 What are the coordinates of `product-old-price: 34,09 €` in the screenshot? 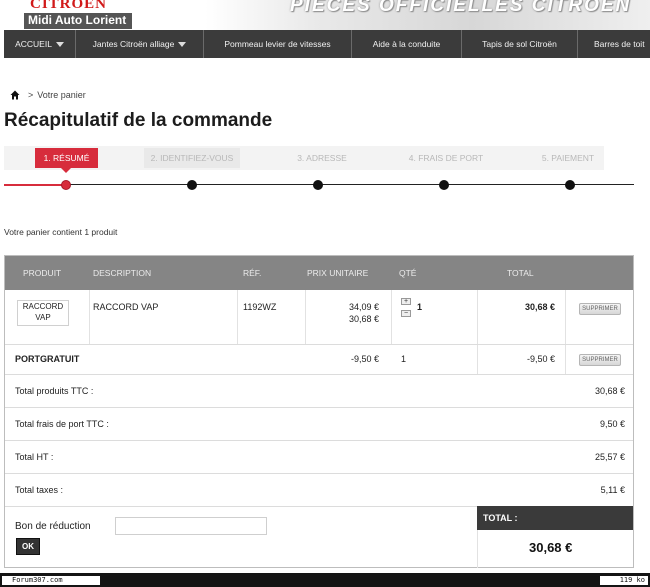 It's located at (363, 307).